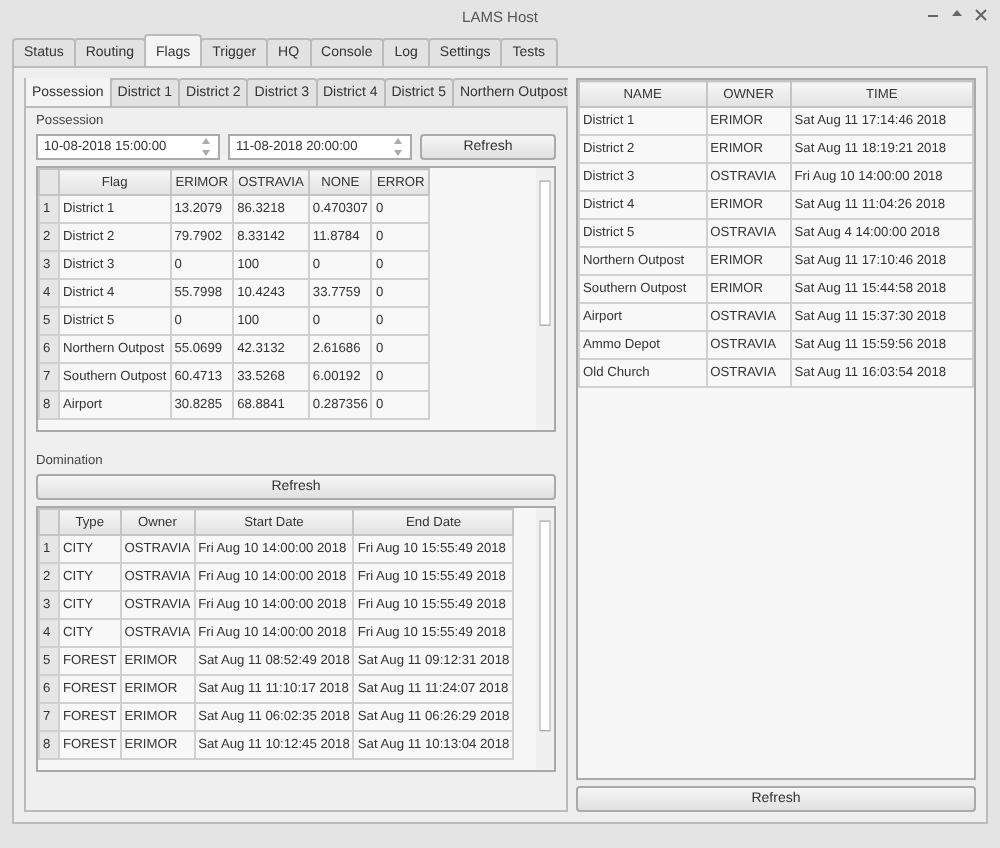 The width and height of the screenshot is (1000, 848). I want to click on close-icon, so click(981, 15).